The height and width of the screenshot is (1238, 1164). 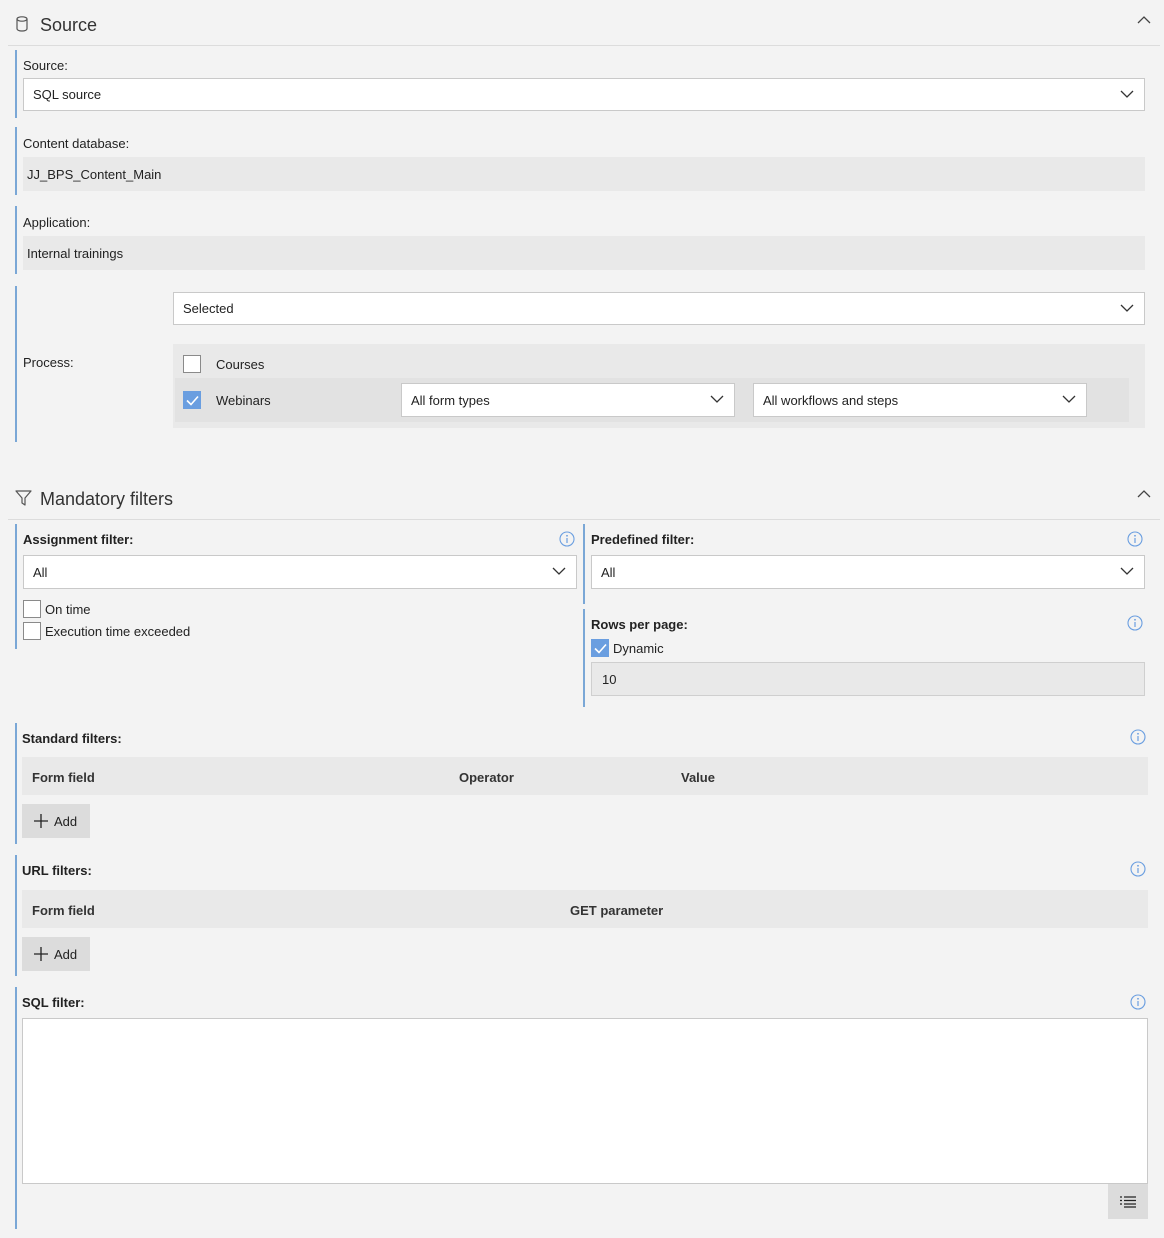 I want to click on col-get-parameter: GET parameter, so click(x=617, y=910).